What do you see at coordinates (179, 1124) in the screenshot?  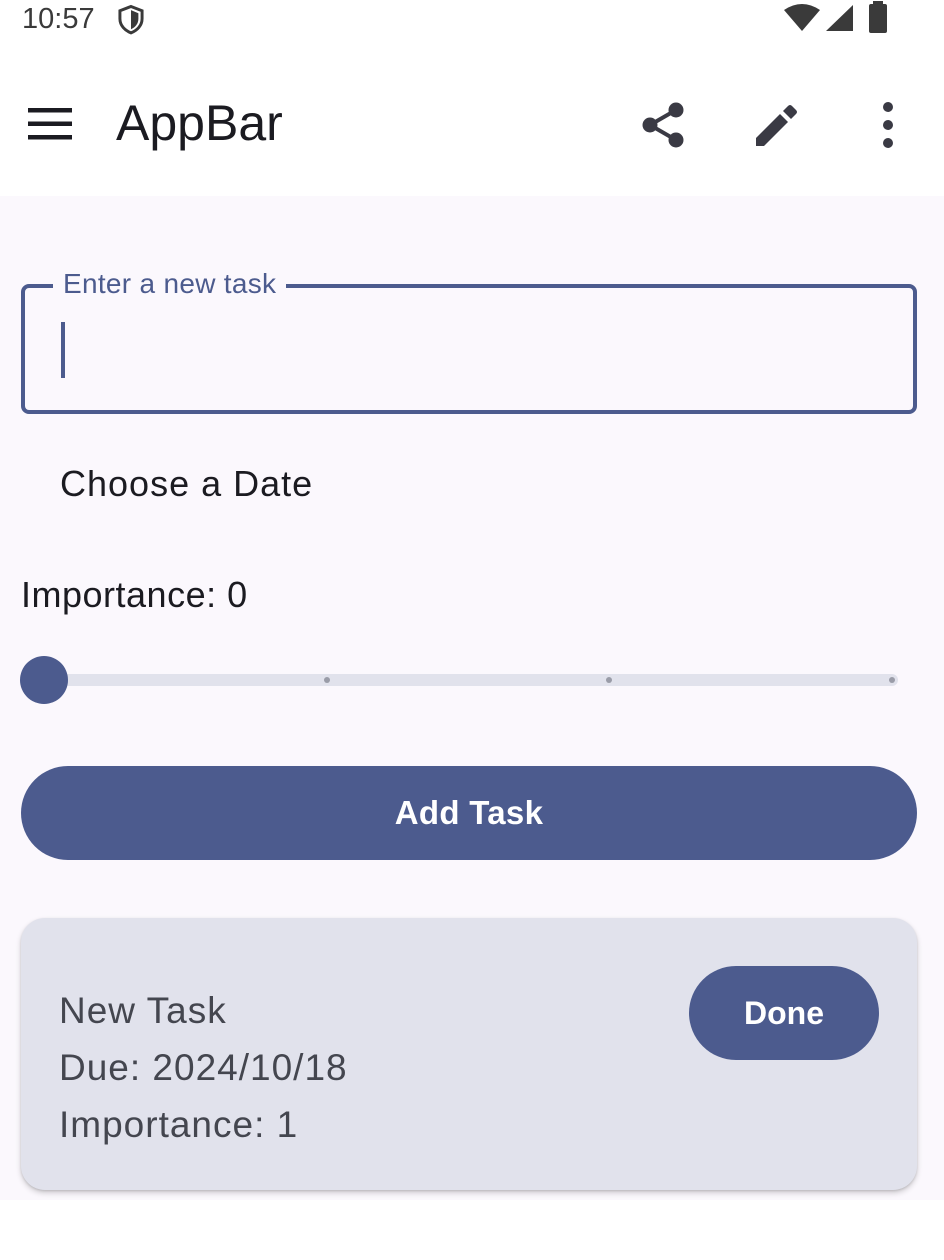 I see `task-importance: Importance: 1` at bounding box center [179, 1124].